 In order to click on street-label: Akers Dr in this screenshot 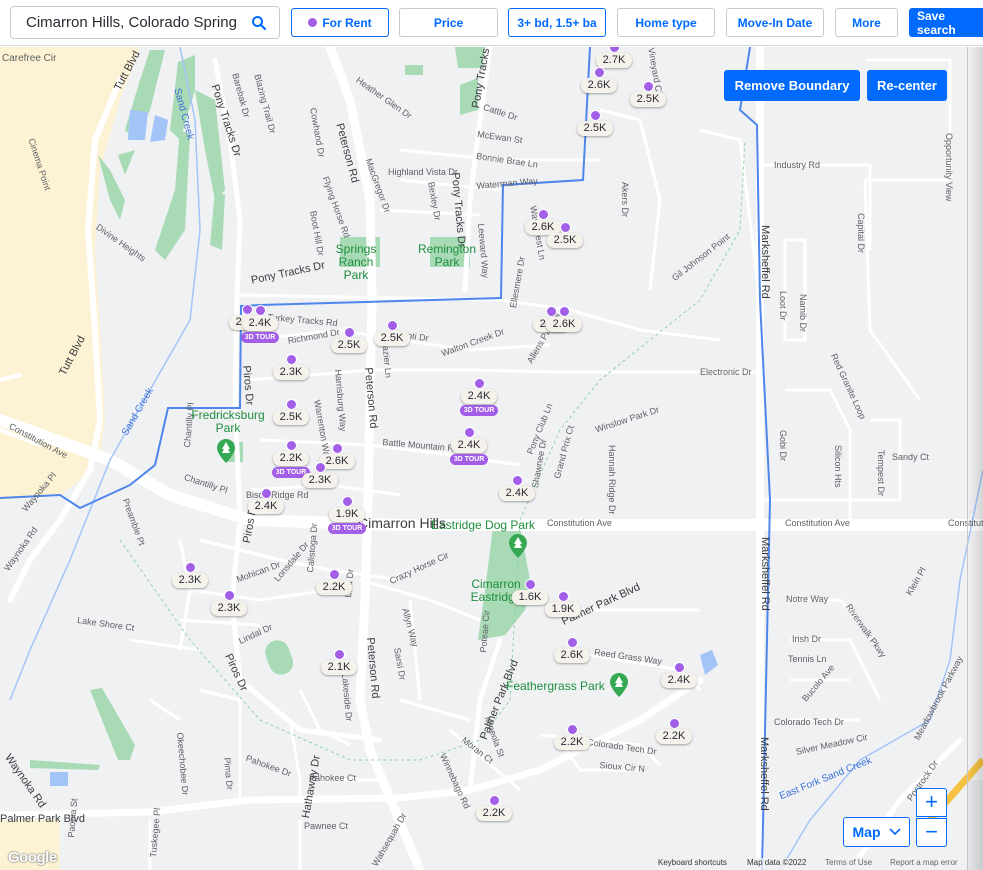, I will do `click(625, 200)`.